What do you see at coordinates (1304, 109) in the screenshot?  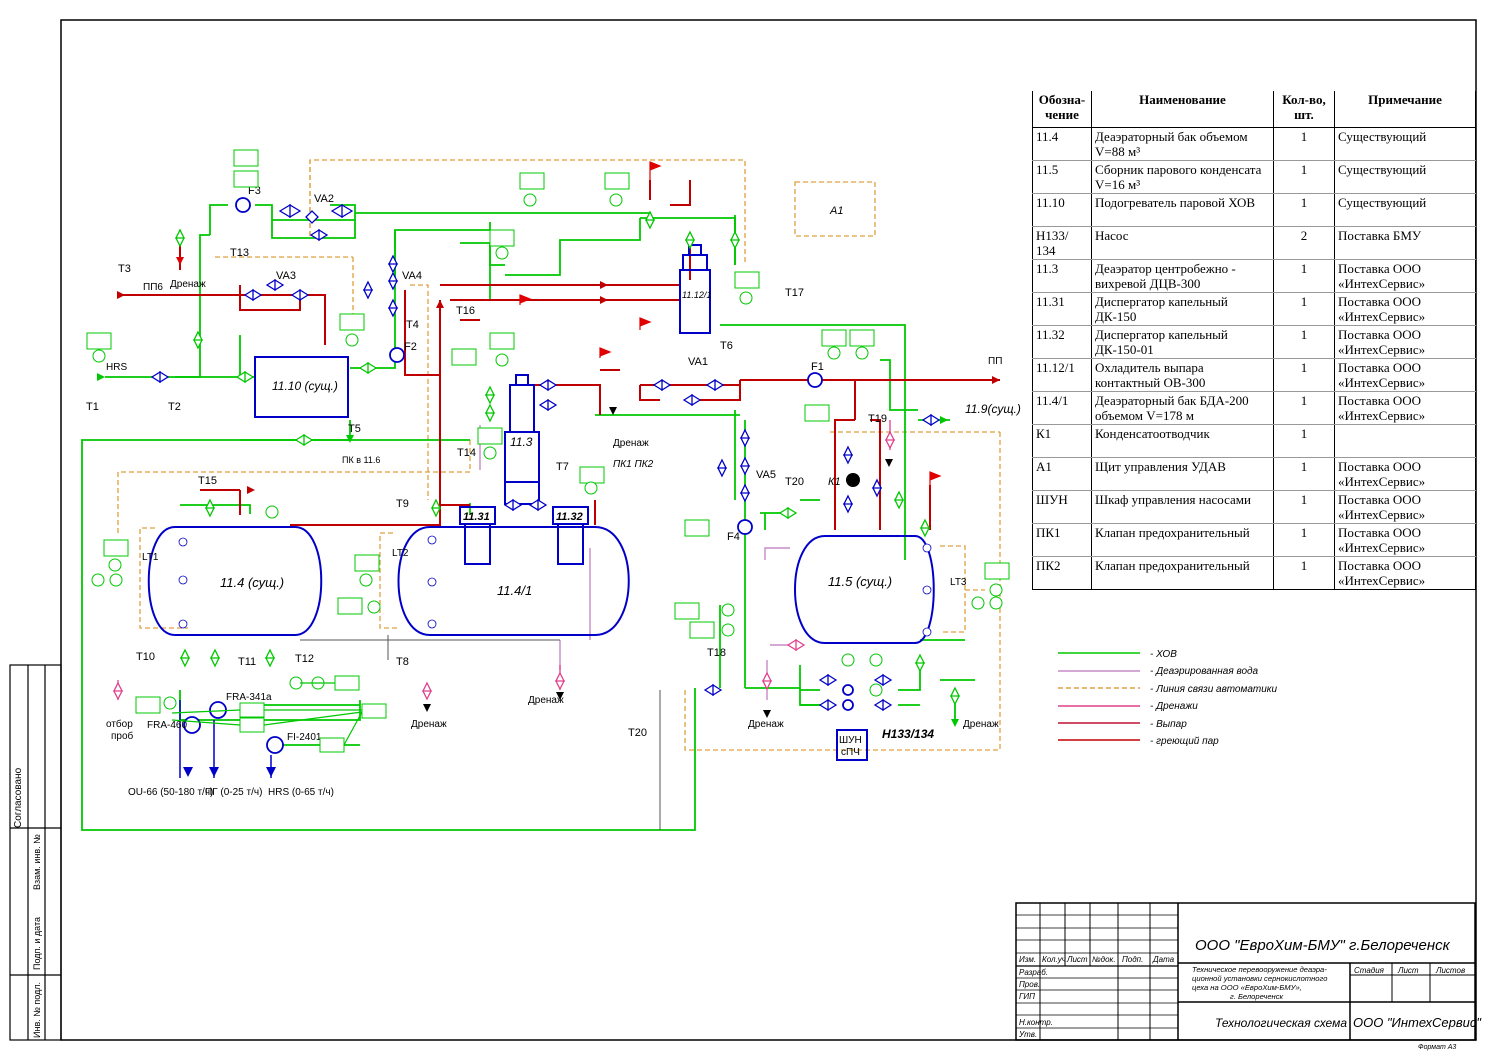 I see `spec-header-qty: Кол-во, шт.` at bounding box center [1304, 109].